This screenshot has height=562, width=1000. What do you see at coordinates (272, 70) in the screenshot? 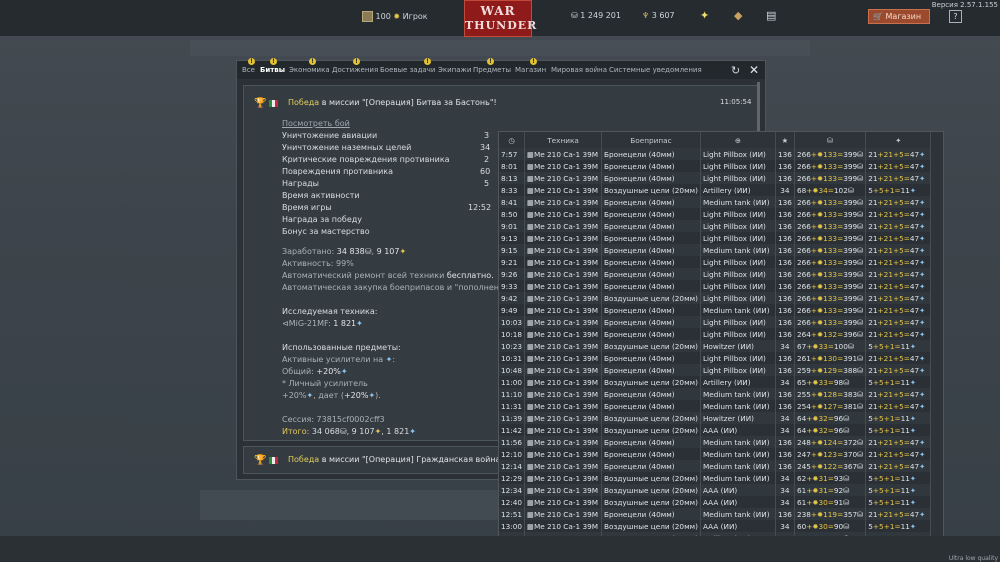
I see `tab-battles: Битвы` at bounding box center [272, 70].